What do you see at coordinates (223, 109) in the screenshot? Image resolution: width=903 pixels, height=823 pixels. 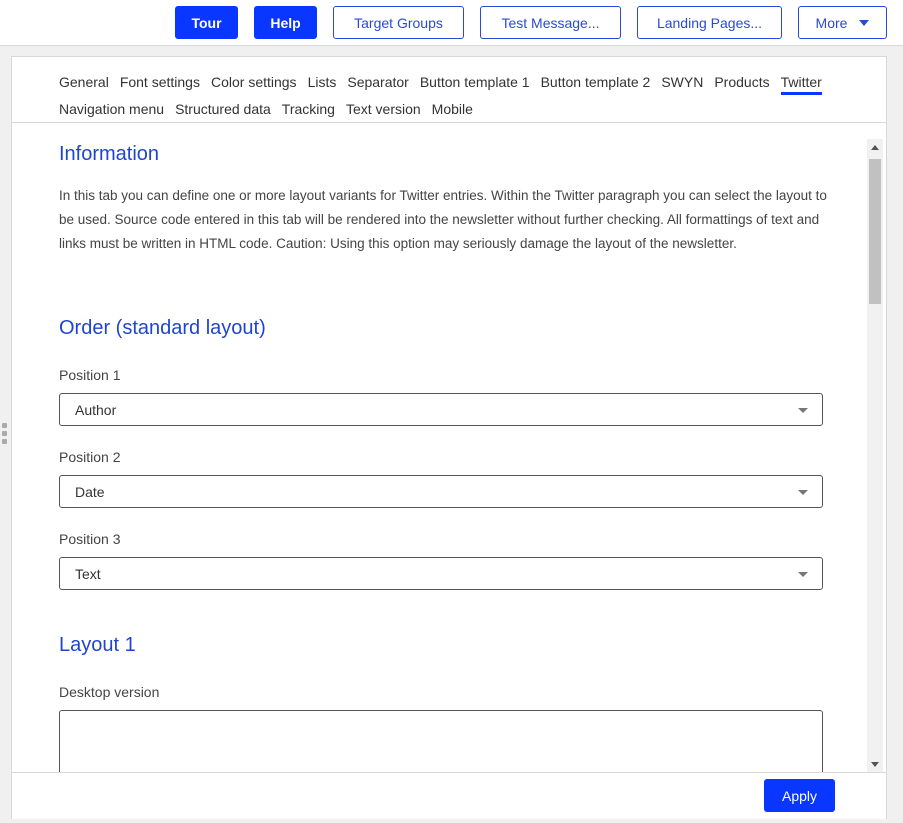 I see `tab-structured-data: Structured data` at bounding box center [223, 109].